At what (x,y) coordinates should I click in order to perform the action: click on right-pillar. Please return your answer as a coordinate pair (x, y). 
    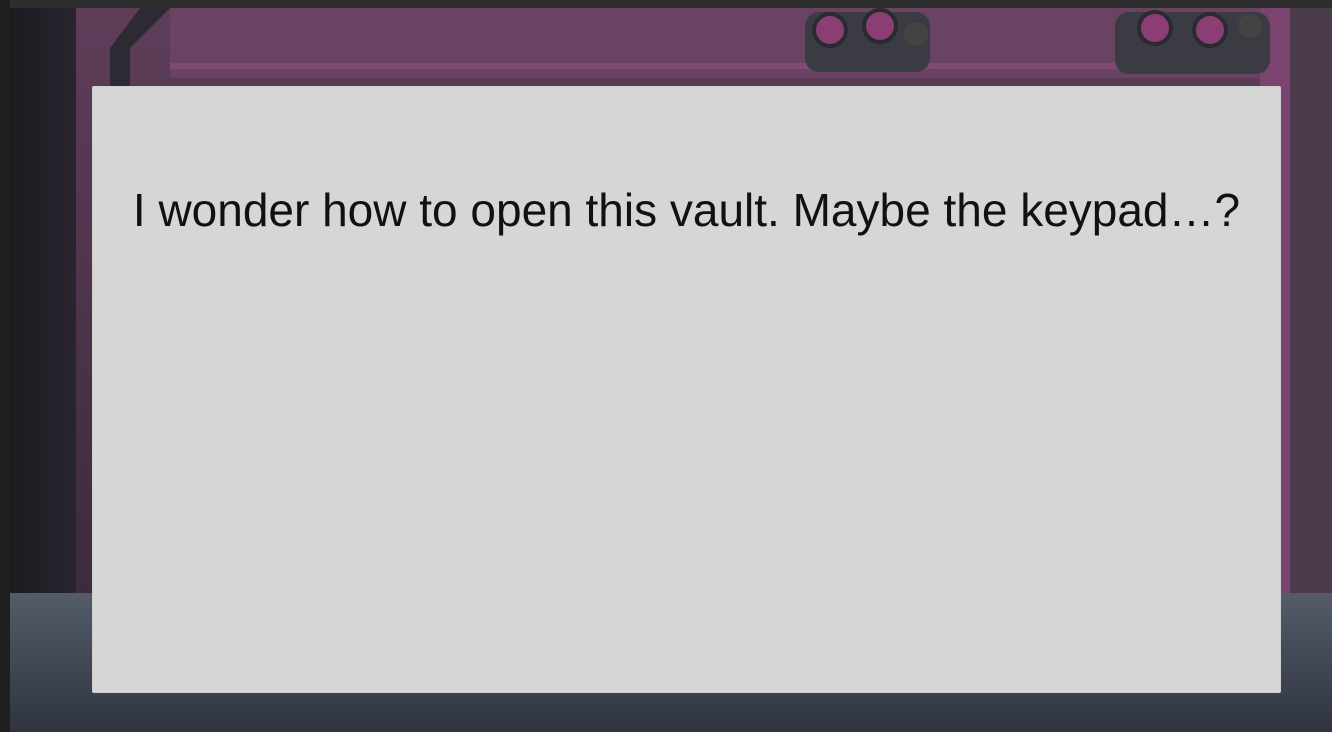
    Looking at the image, I should click on (1311, 308).